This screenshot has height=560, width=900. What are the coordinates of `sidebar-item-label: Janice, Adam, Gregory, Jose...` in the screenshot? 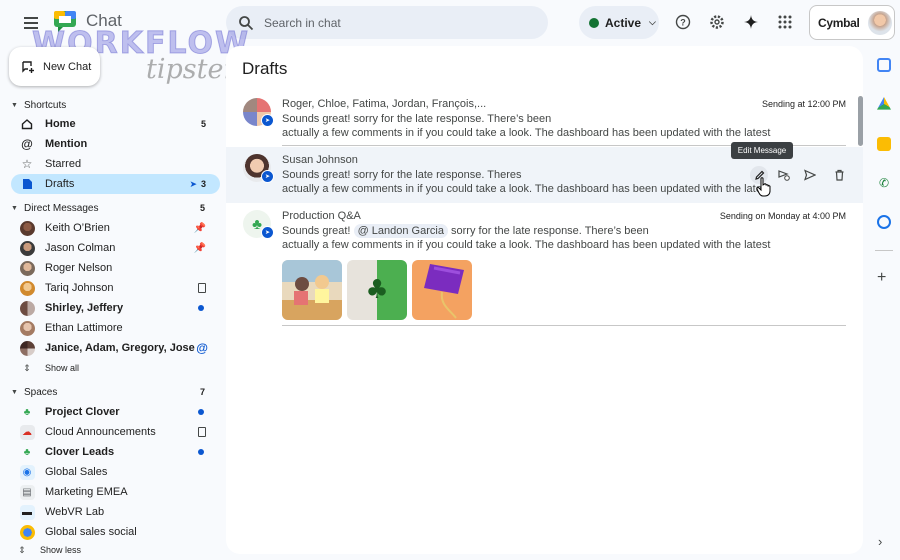 It's located at (120, 348).